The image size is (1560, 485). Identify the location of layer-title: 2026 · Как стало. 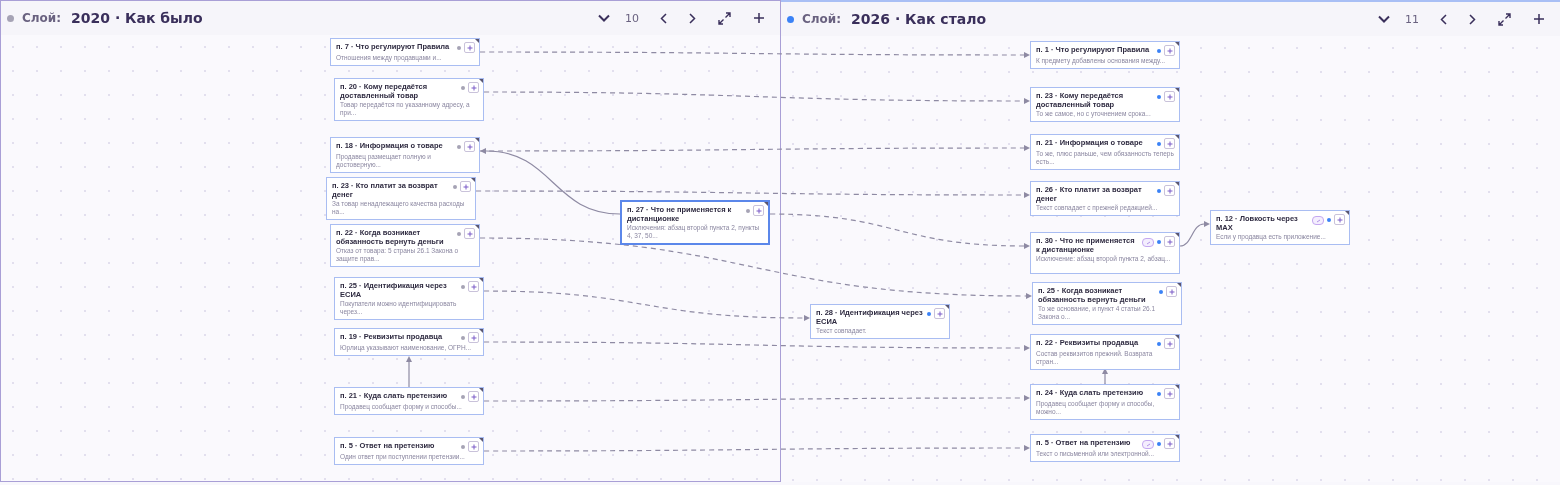
(919, 19).